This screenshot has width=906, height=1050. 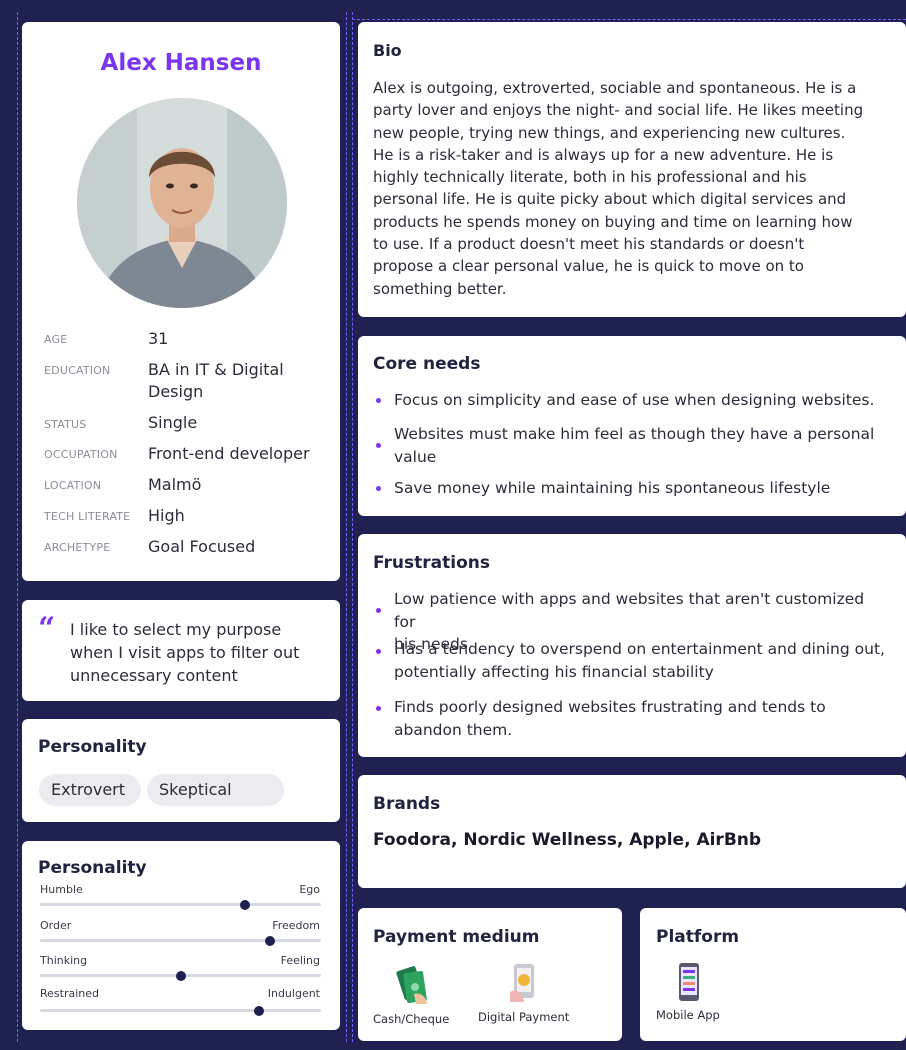 What do you see at coordinates (415, 456) in the screenshot?
I see `core-need-line: value` at bounding box center [415, 456].